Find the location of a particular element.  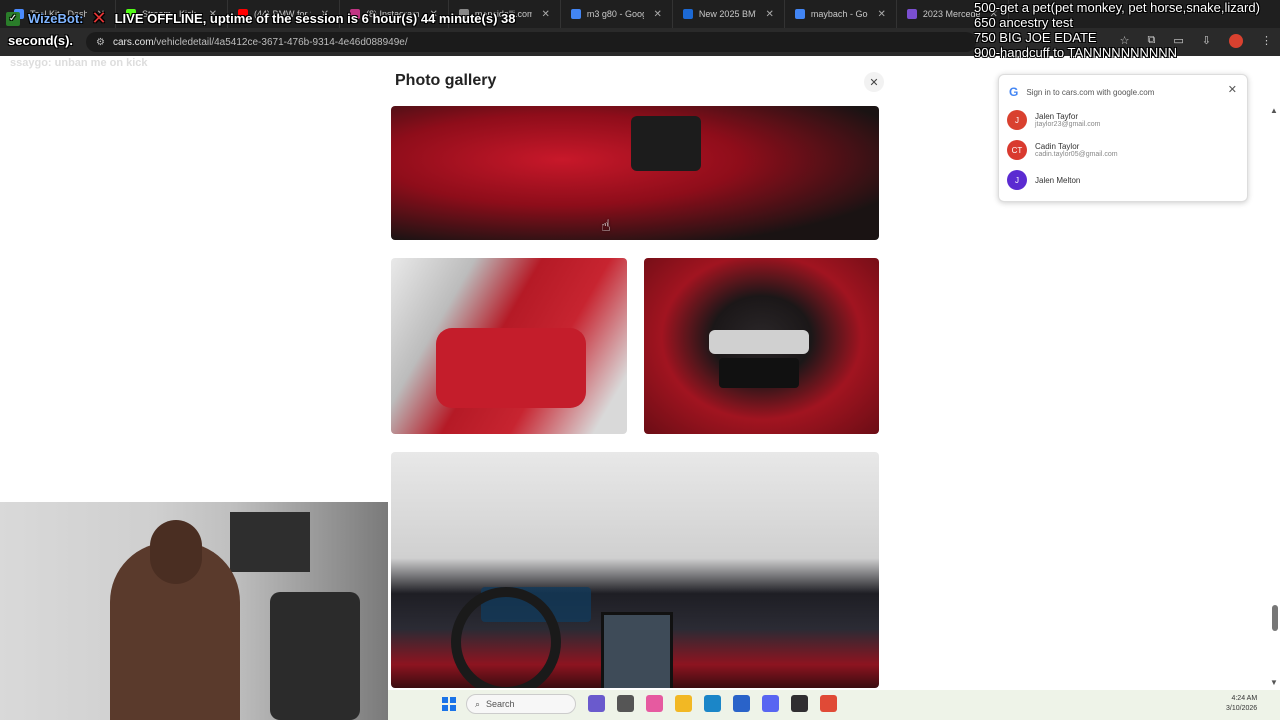

gallery-photo-rear-vents is located at coordinates (761, 346).